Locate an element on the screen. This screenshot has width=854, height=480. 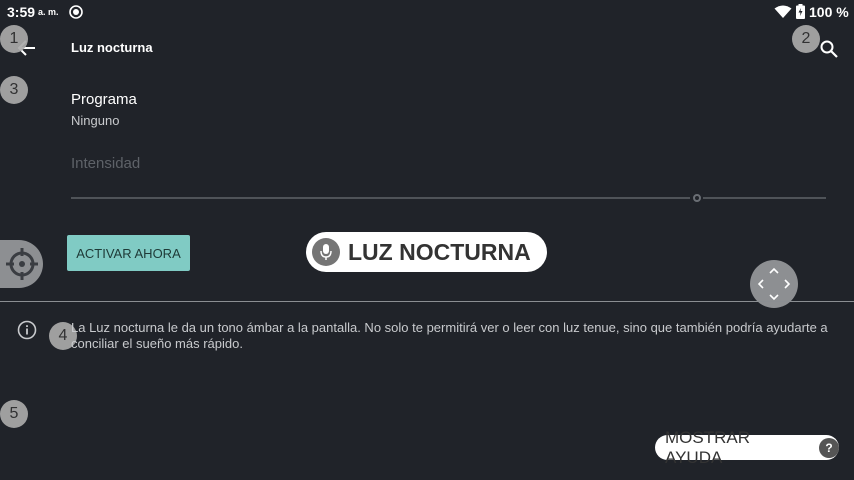
overlay-badge-2: 2 is located at coordinates (806, 39).